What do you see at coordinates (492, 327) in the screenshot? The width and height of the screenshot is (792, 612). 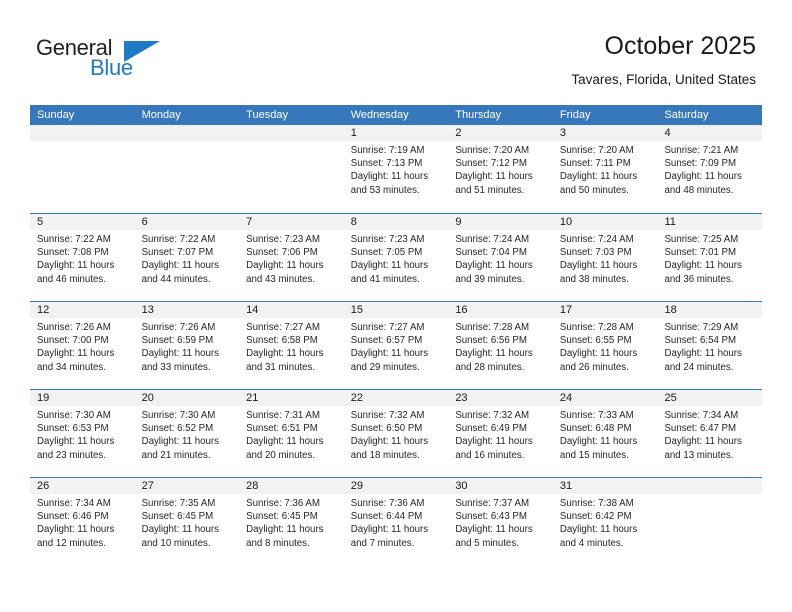 I see `sunrise-time: Sunrise: 7:28 AM` at bounding box center [492, 327].